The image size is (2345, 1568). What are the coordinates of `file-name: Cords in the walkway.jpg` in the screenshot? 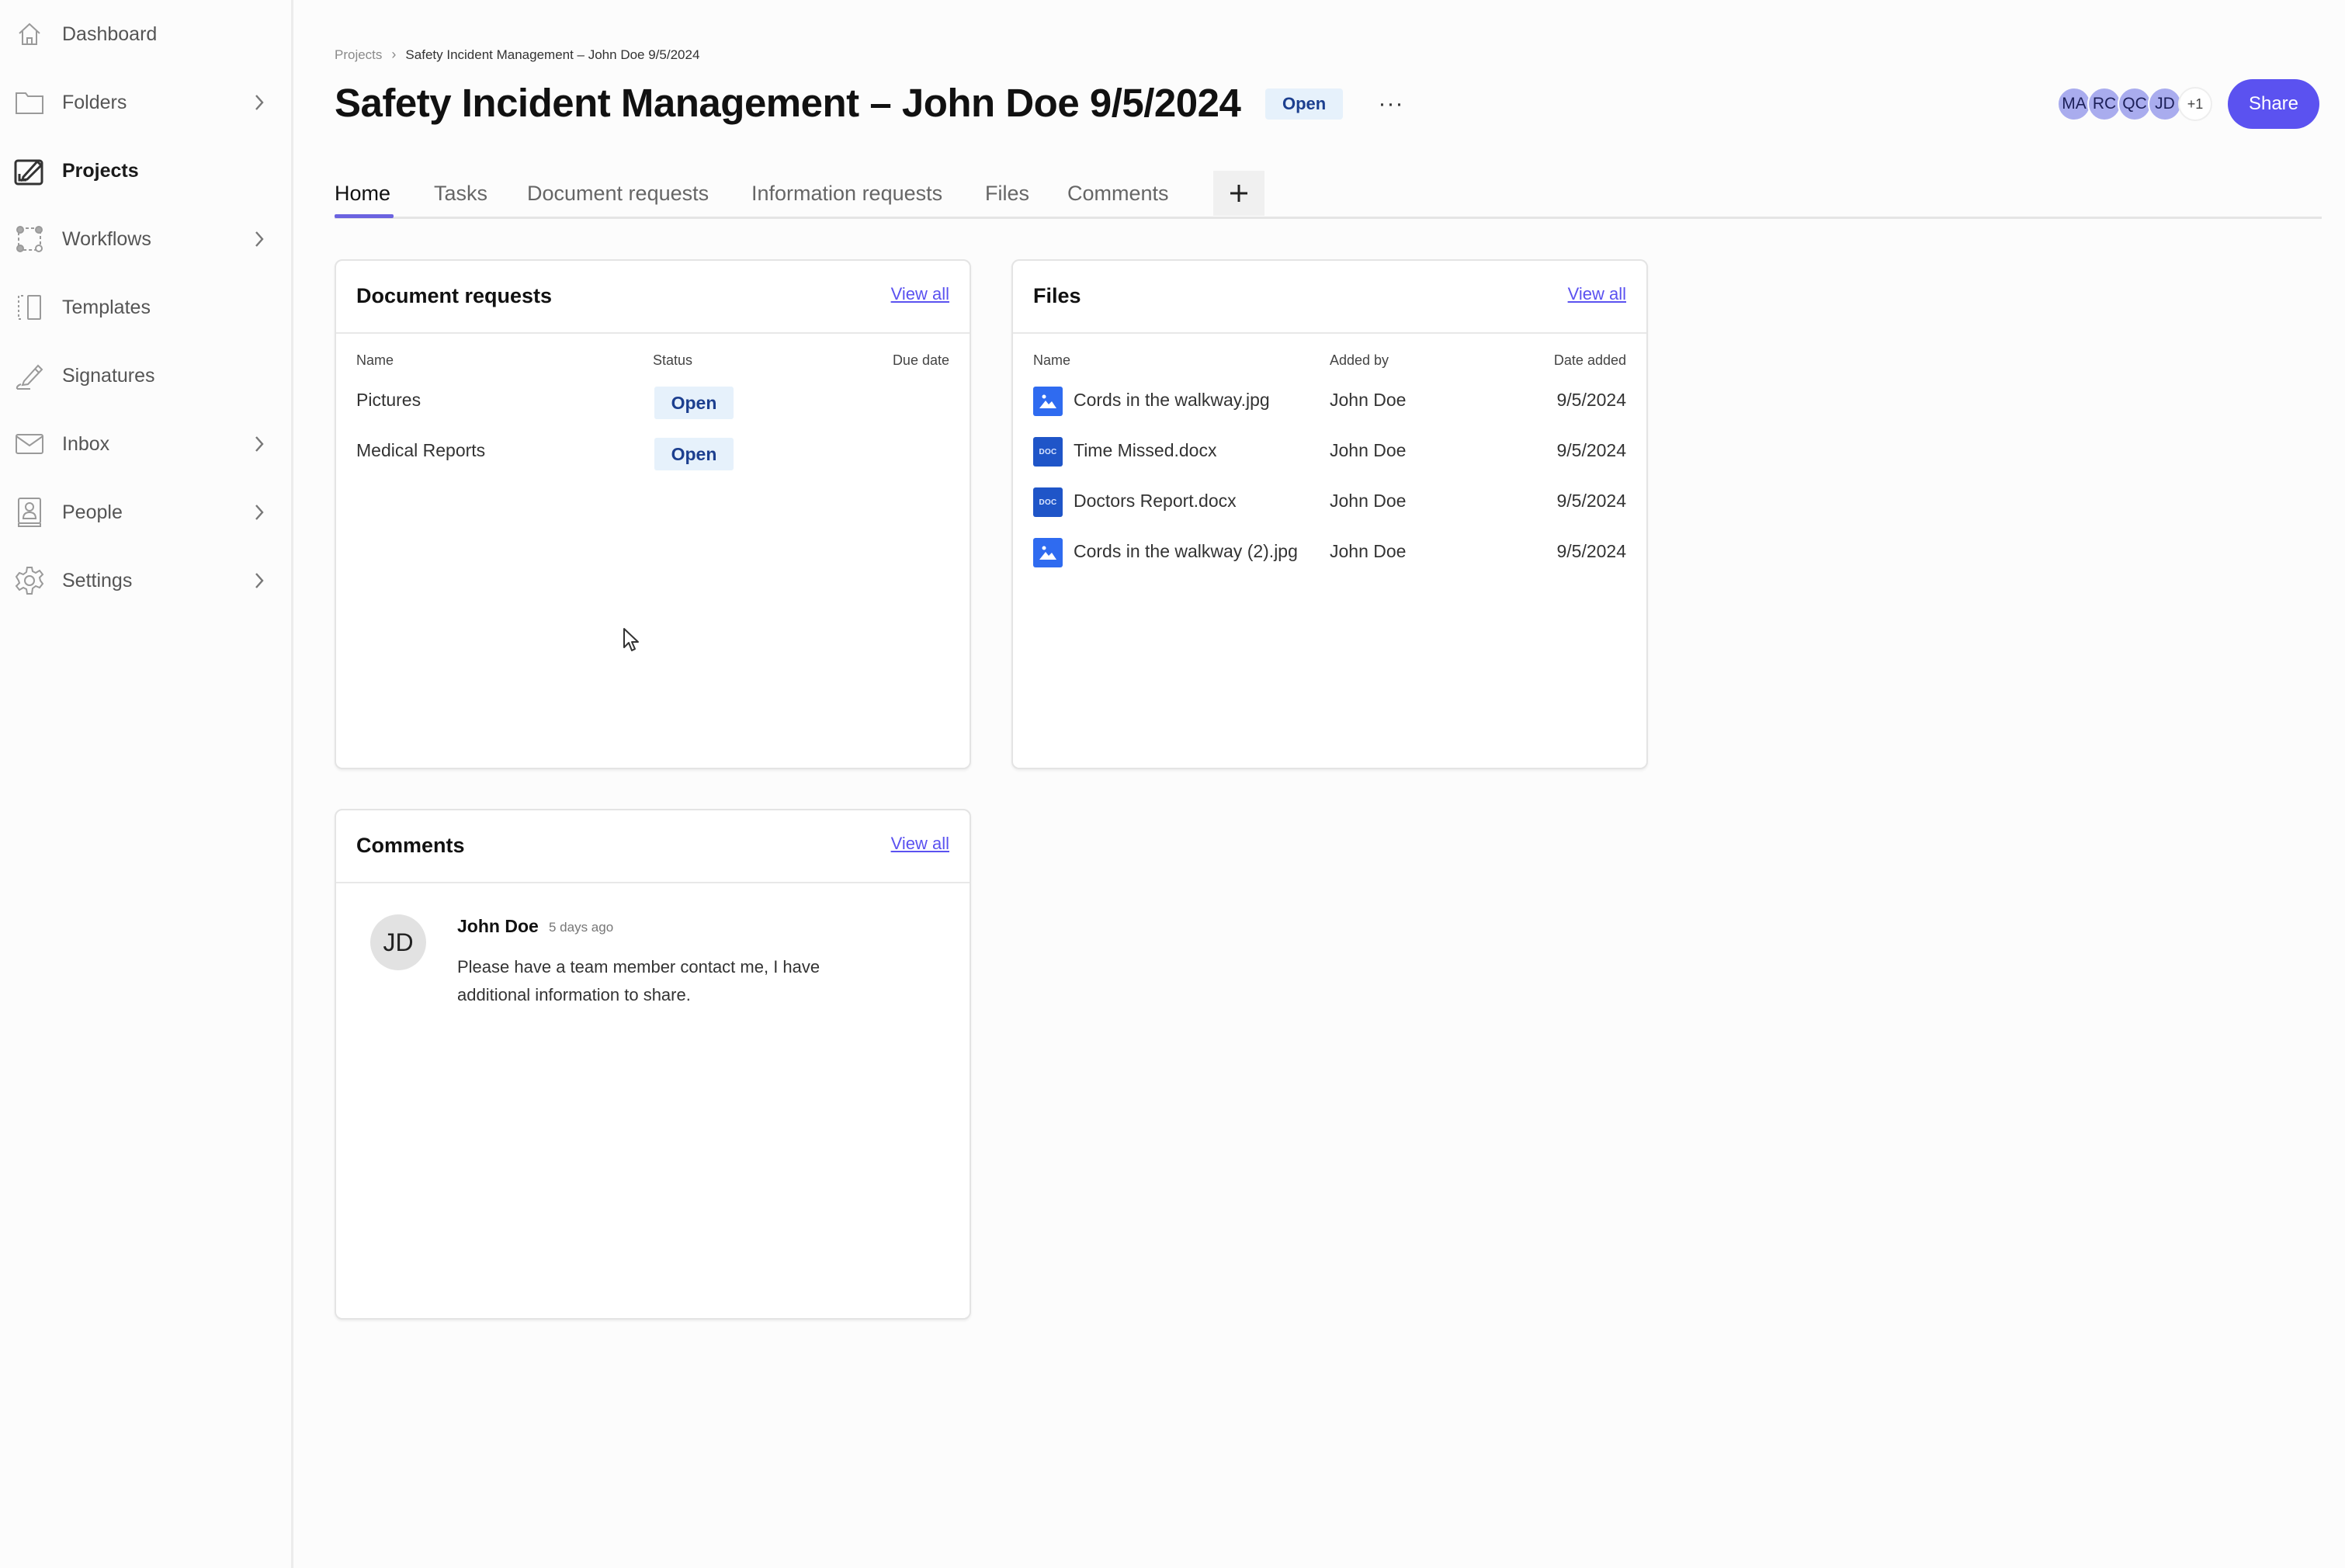 It's located at (1172, 401).